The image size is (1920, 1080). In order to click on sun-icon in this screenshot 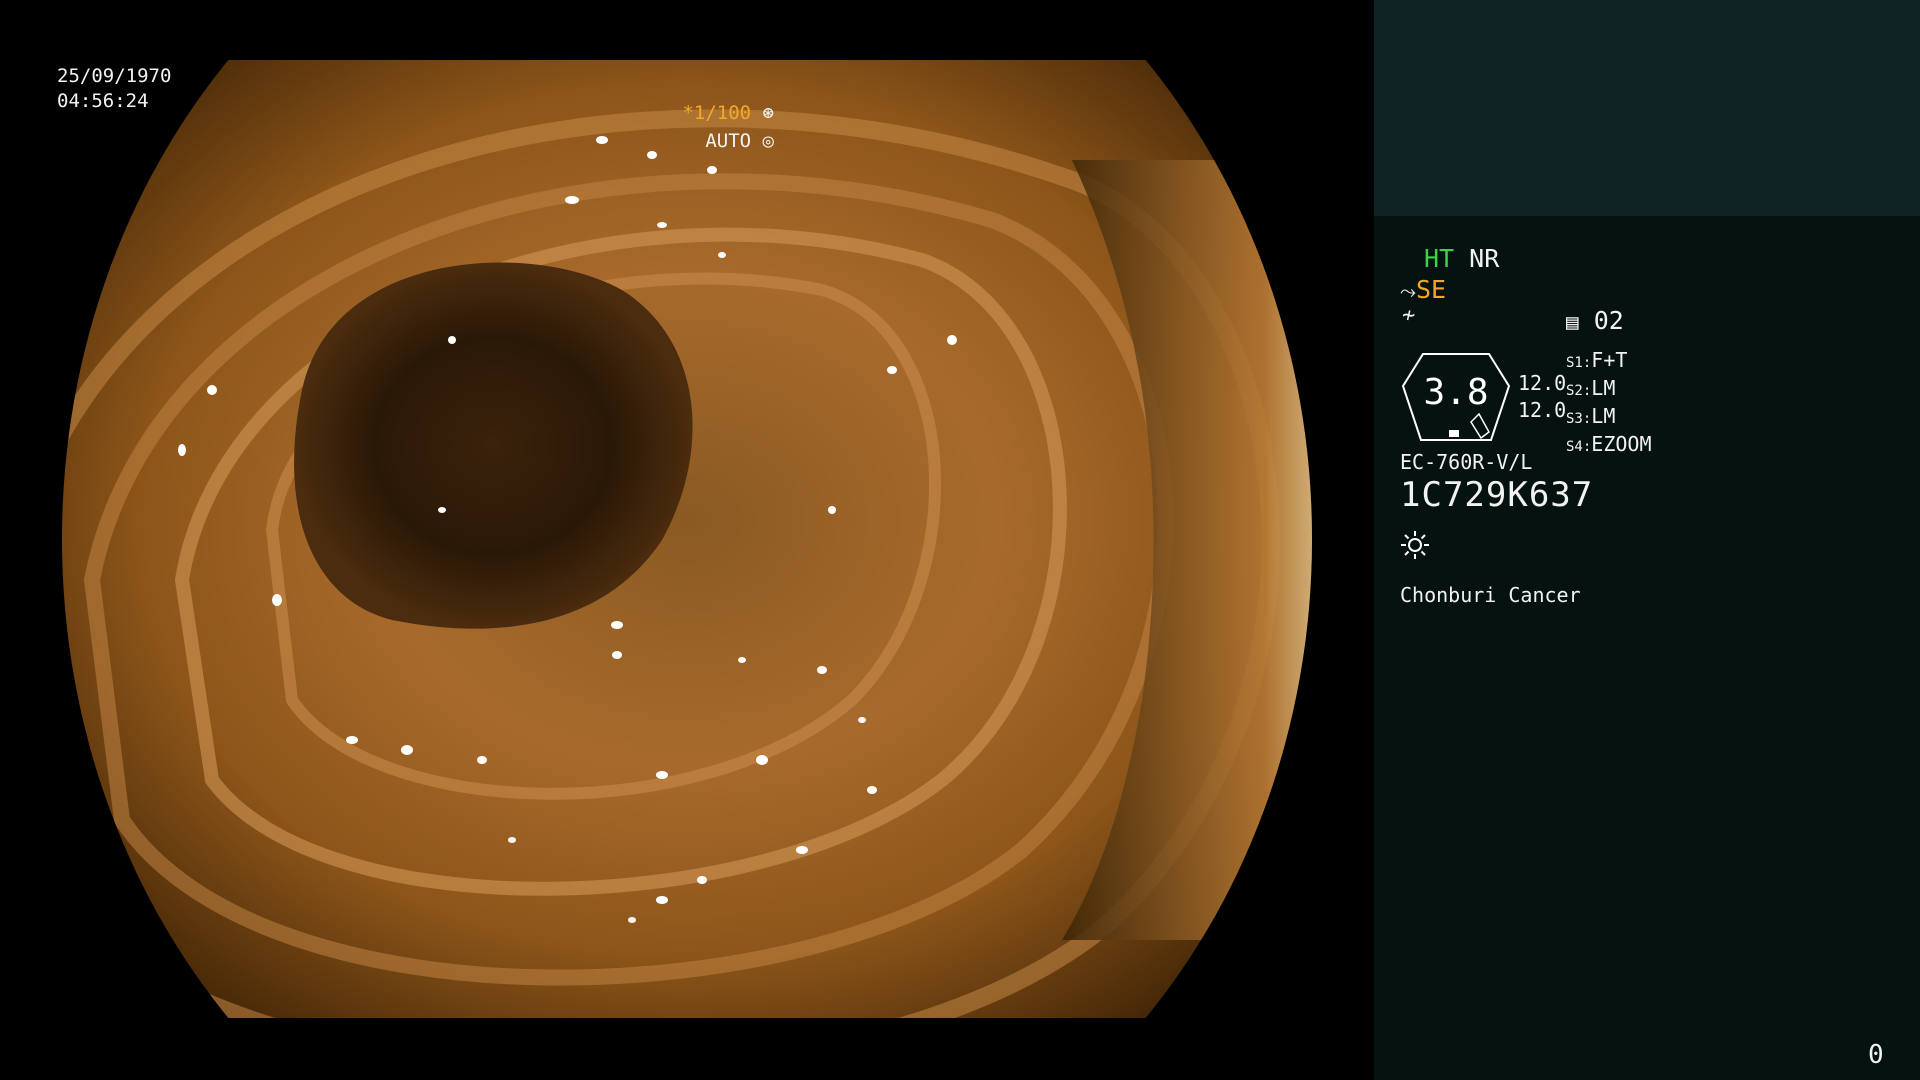, I will do `click(1415, 545)`.